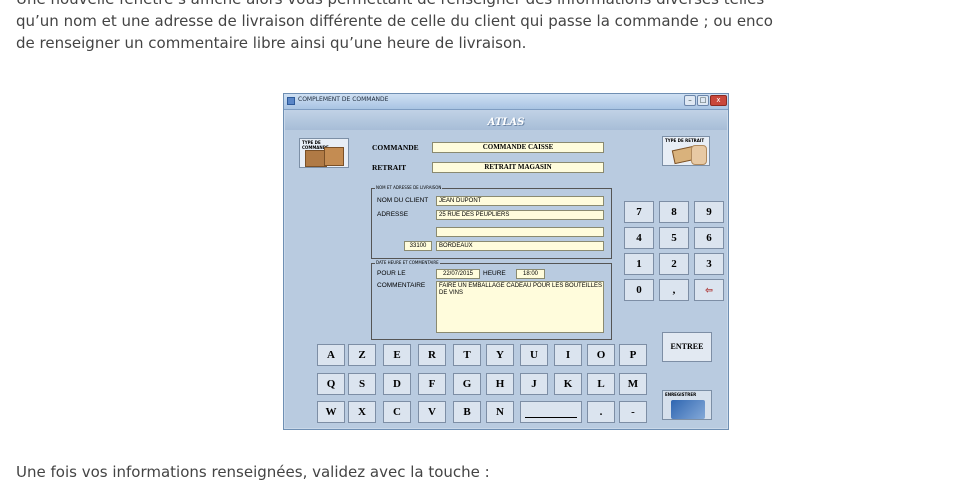 The width and height of the screenshot is (959, 495). Describe the element at coordinates (709, 212) in the screenshot. I see `numpad-key-9: 9` at that location.